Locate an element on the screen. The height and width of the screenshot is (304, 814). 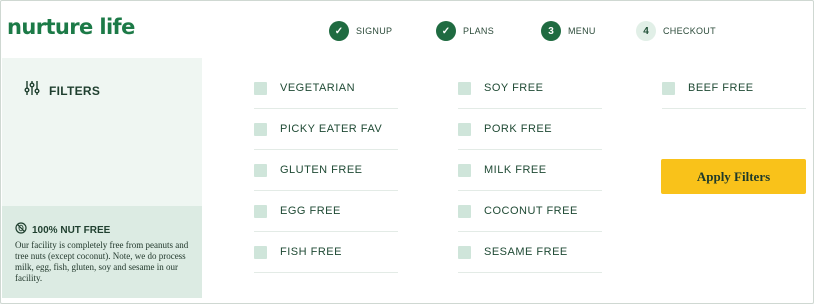
filter-label: VEGETARIAN is located at coordinates (318, 88).